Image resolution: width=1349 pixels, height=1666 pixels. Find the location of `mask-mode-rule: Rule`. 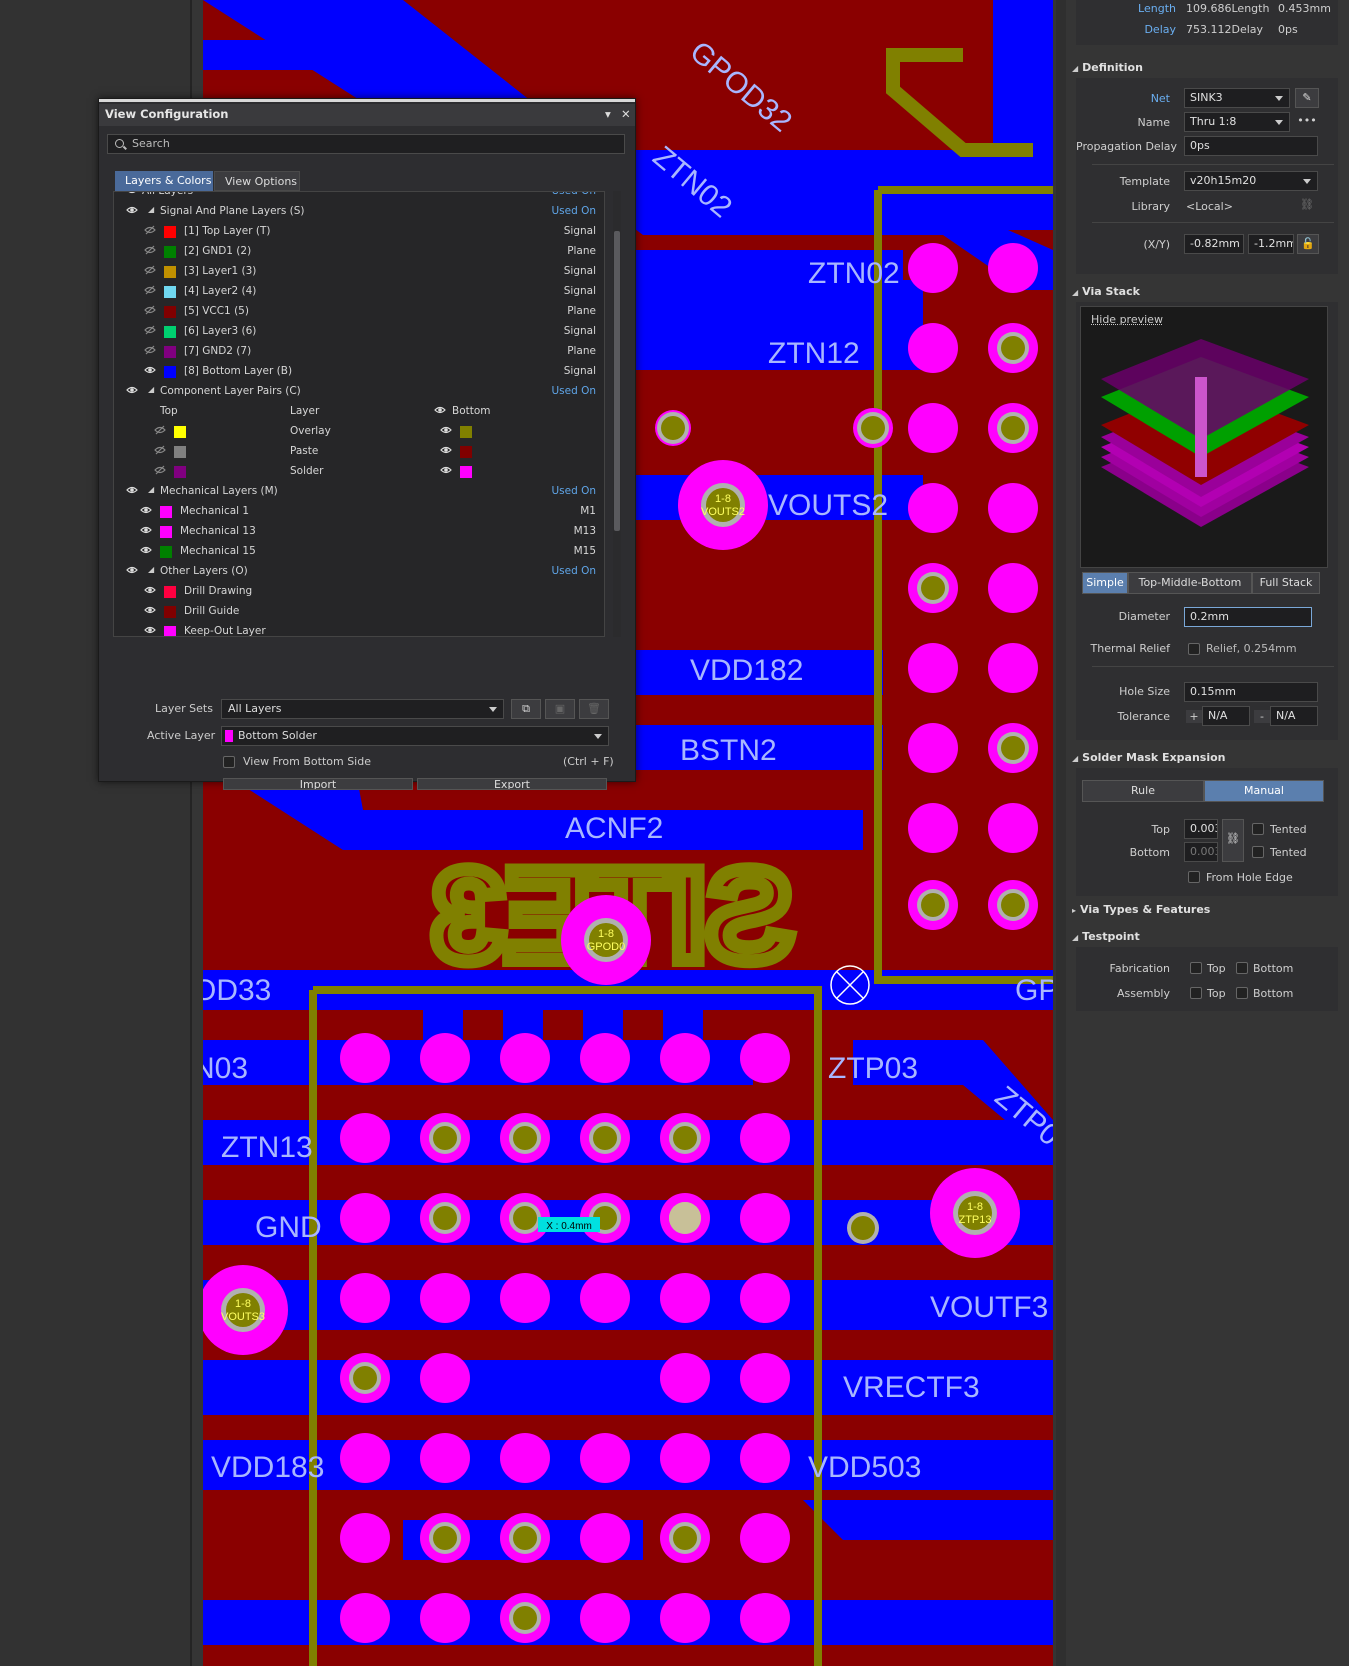

mask-mode-rule: Rule is located at coordinates (1143, 791).